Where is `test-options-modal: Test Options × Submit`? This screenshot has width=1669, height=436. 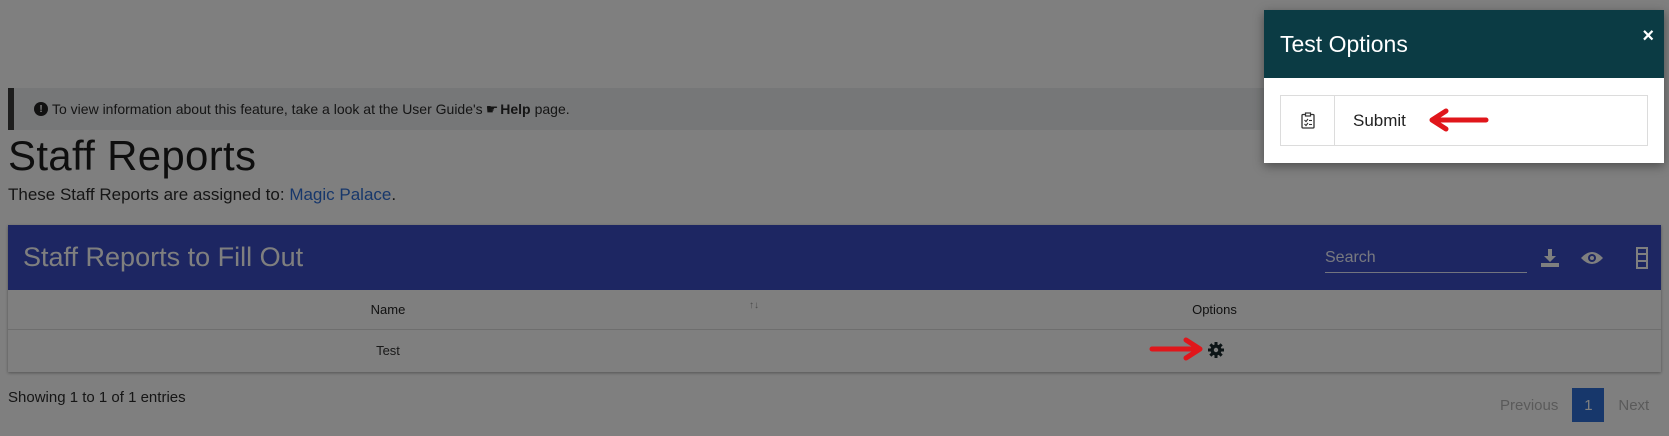
test-options-modal: Test Options × Submit is located at coordinates (1464, 86).